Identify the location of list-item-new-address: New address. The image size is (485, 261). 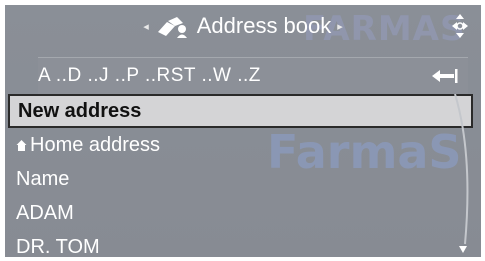
(240, 111).